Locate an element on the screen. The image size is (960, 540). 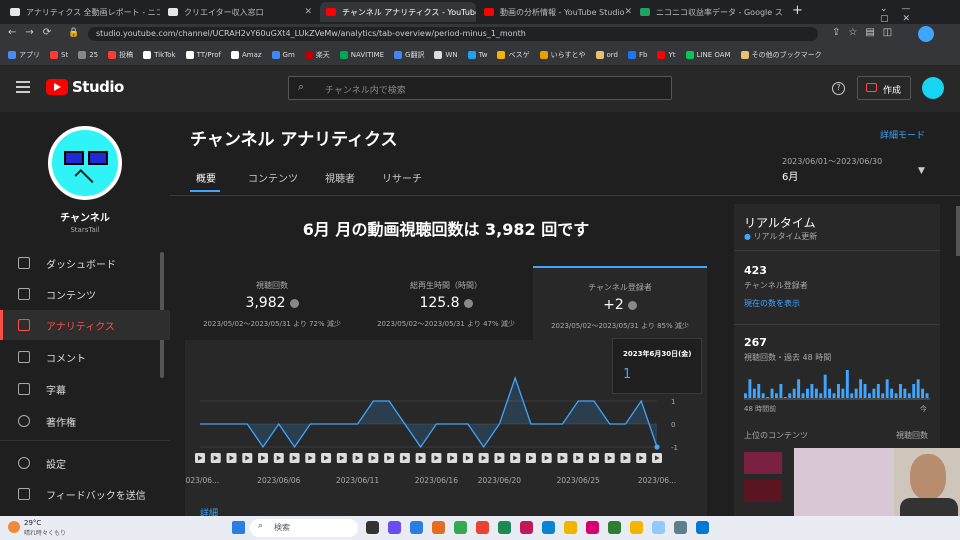
create-button: 作成 is located at coordinates (884, 88).